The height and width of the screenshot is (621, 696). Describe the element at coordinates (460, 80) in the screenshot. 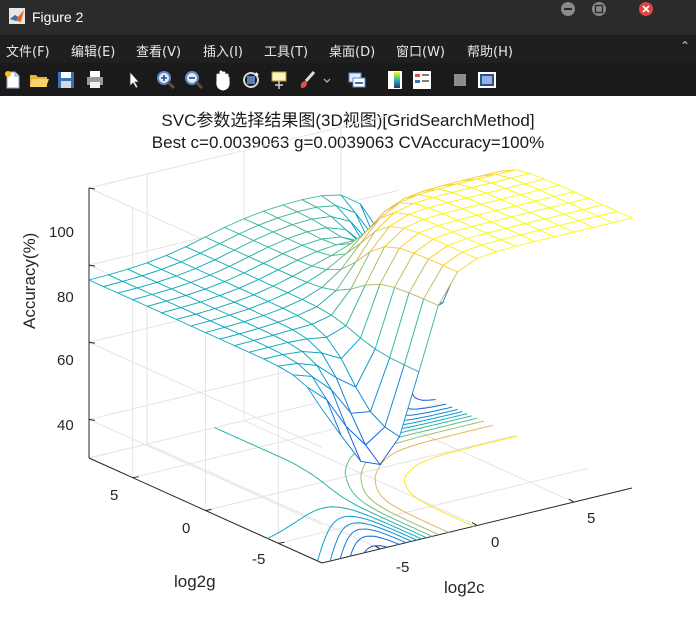

I see `hide-plot-tools-icon` at that location.